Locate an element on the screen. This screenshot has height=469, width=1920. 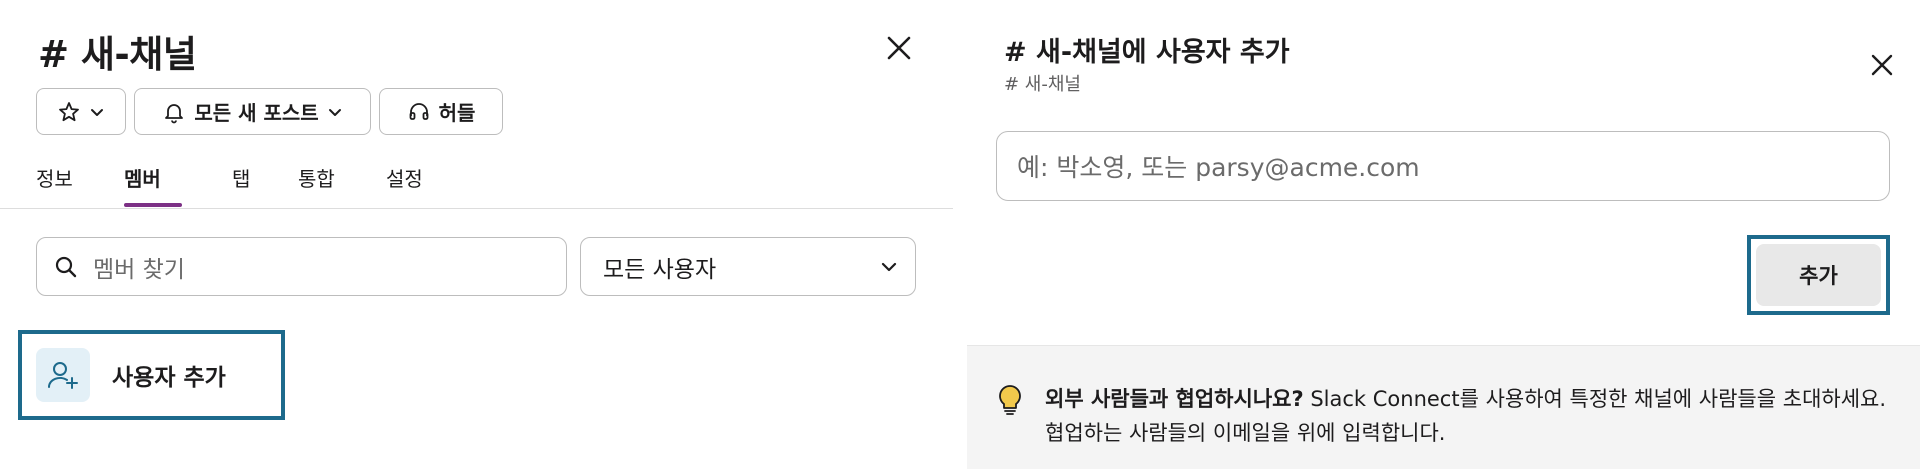
user-search-input: 예: 박소영, 또는 parsy@acme.com is located at coordinates (1443, 166).